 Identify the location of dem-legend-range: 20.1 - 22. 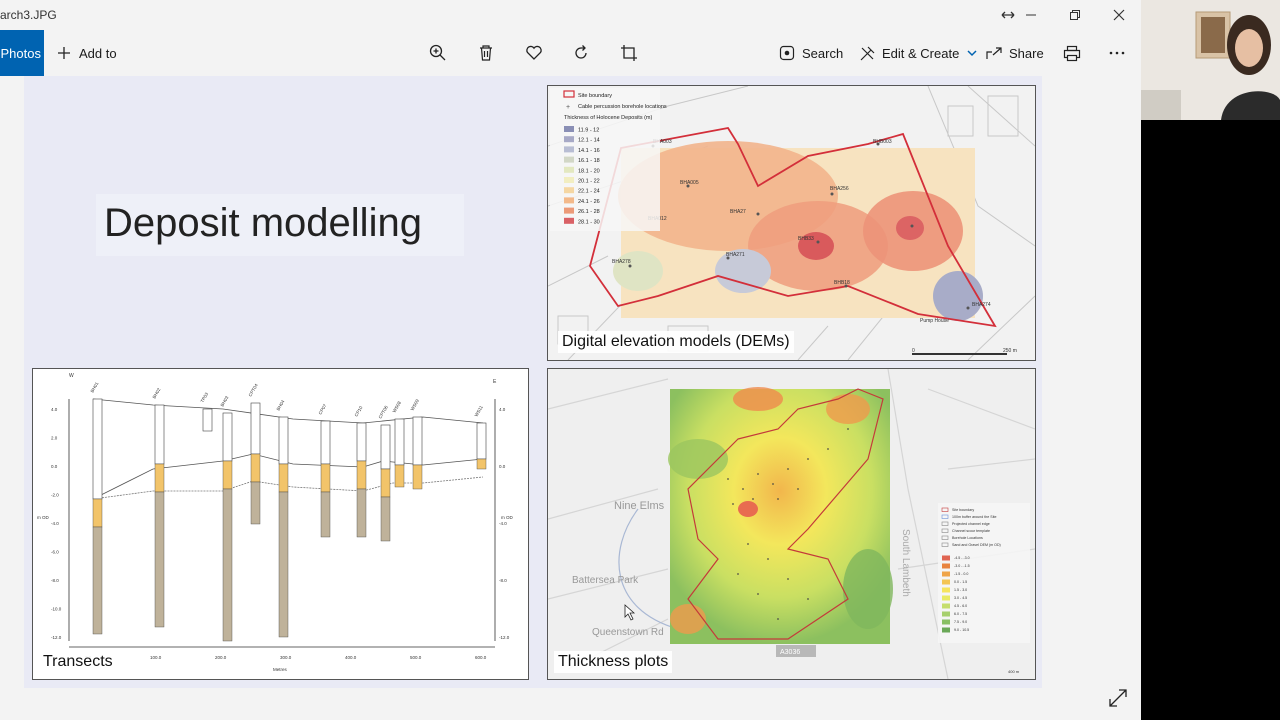
(589, 182).